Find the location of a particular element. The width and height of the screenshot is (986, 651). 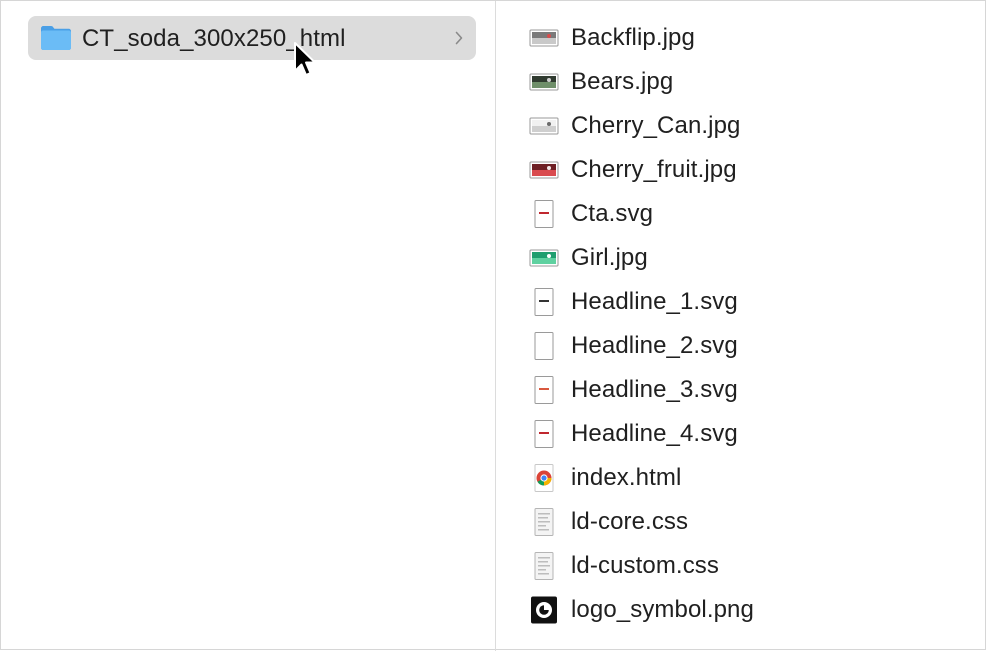

file-row: Bears.jpg is located at coordinates (741, 81).